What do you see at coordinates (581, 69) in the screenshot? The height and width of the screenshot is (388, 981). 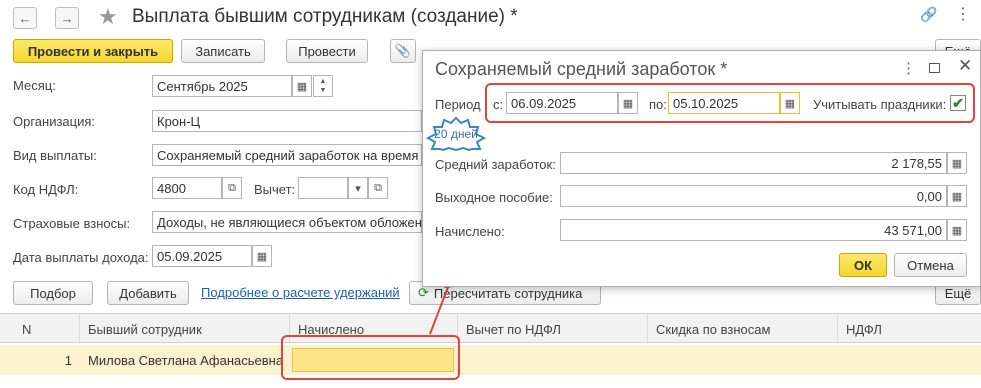 I see `dialog-title: Сохраняемый средний заработок *` at bounding box center [581, 69].